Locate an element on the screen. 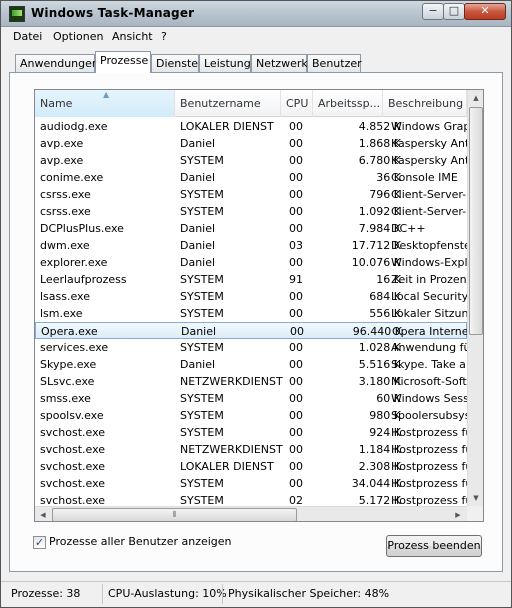  vertical-scroll-thumb is located at coordinates (476, 221).